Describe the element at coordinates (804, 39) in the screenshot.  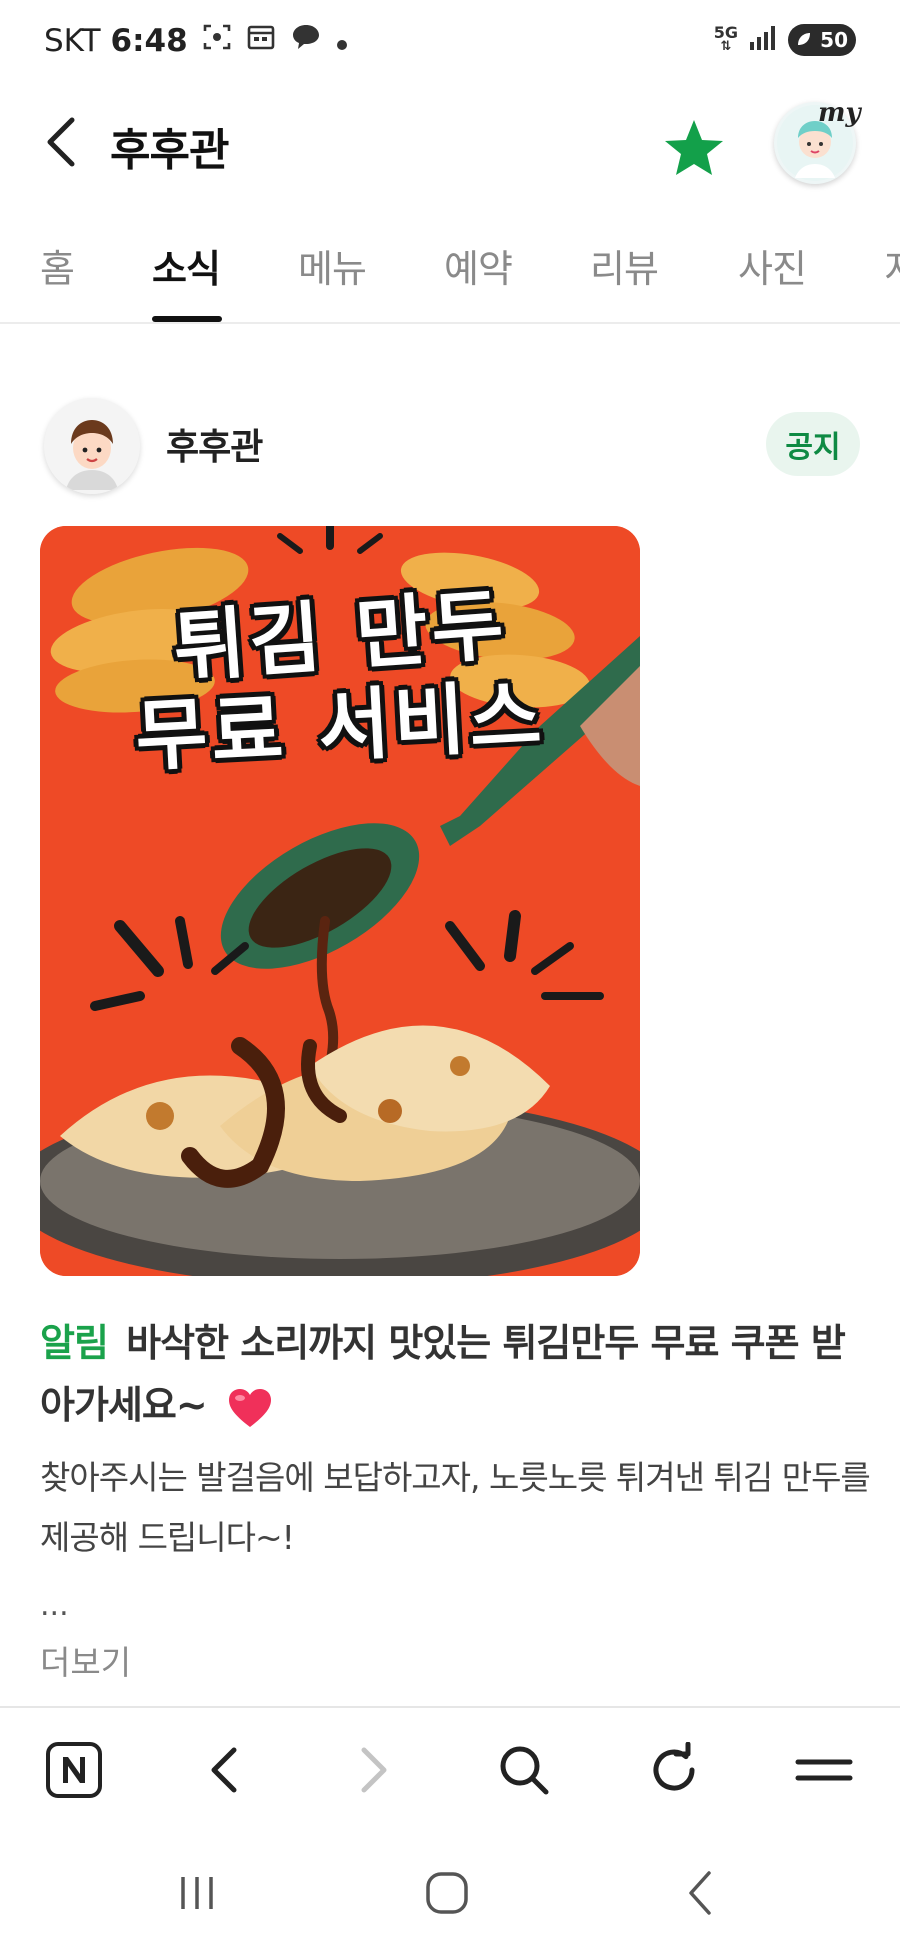
I see `power-saving-icon` at that location.